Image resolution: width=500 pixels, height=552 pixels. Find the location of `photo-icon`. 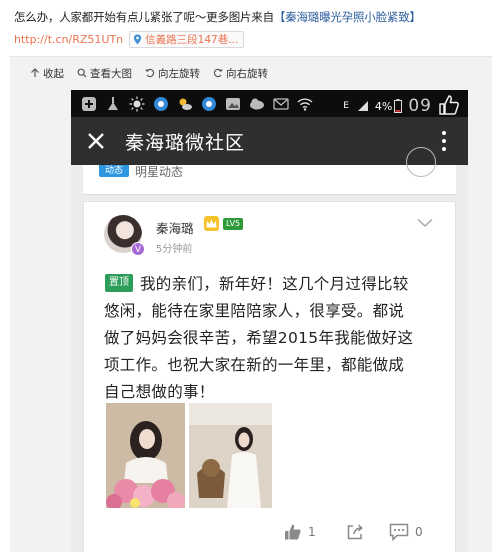

photo-icon is located at coordinates (233, 104).